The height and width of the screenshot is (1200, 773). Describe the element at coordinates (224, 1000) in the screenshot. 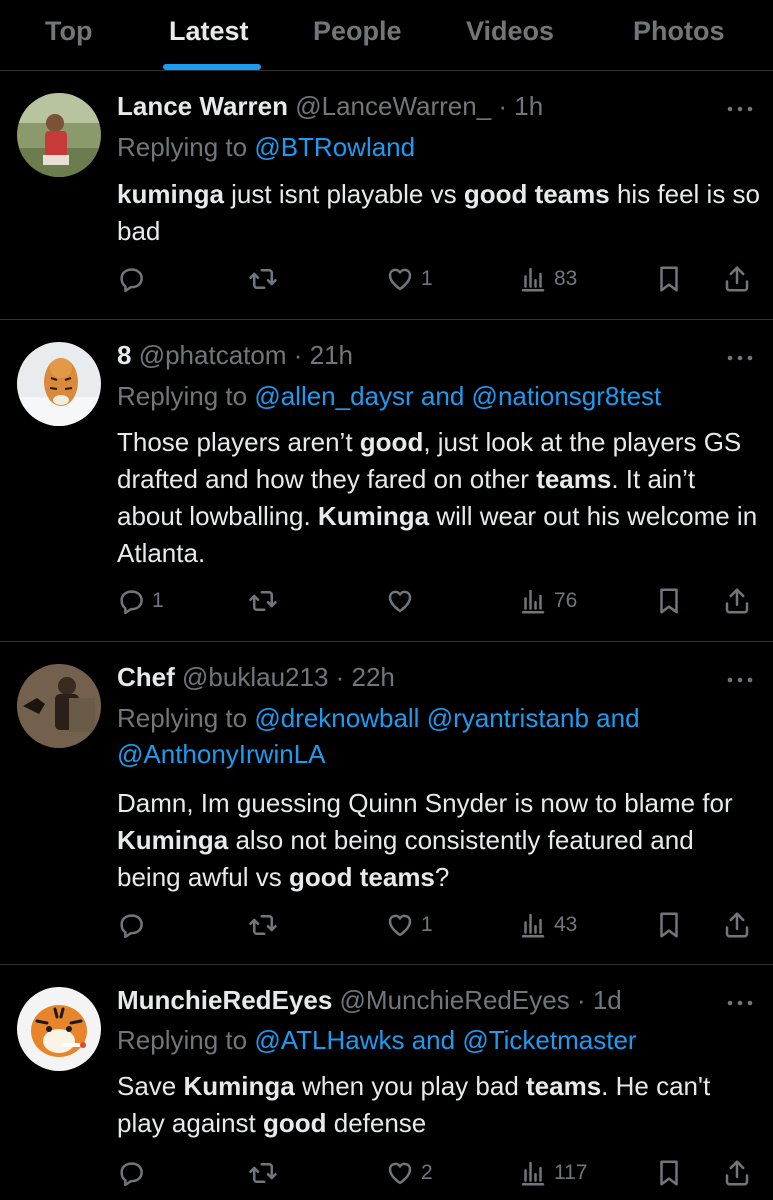

I see `display-name: MunchieRedEyes` at that location.